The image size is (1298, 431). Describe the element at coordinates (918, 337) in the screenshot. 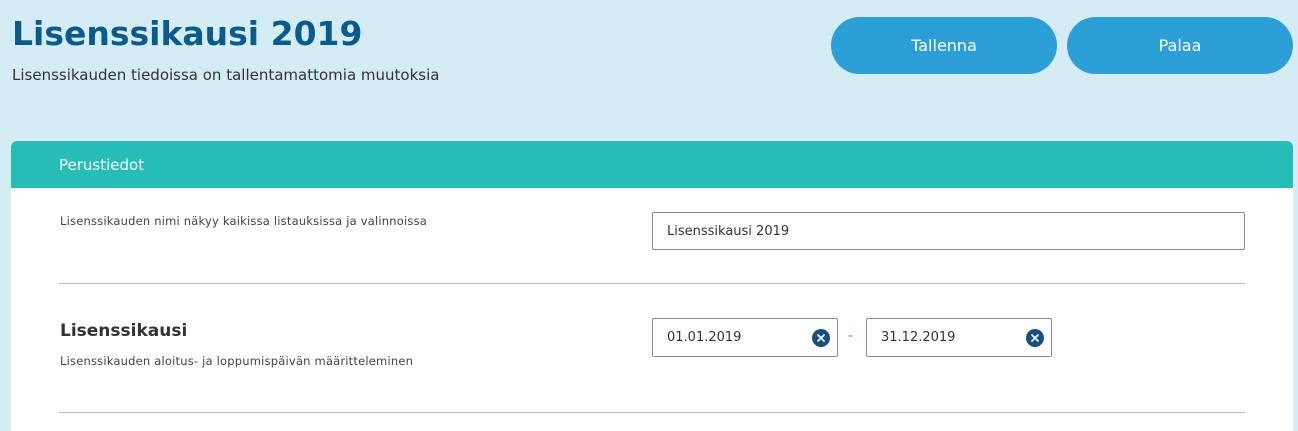

I see `end-date-value: 31.12.2019` at that location.